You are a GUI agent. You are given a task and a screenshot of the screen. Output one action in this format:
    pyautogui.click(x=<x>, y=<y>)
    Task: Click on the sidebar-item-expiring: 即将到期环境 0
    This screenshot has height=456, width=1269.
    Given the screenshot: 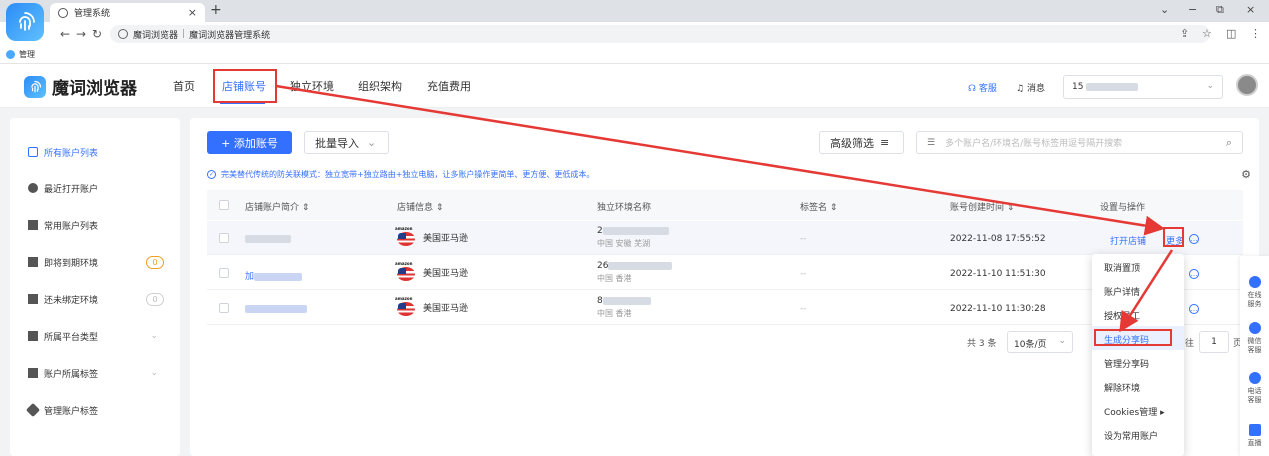 What is the action you would take?
    pyautogui.click(x=103, y=262)
    